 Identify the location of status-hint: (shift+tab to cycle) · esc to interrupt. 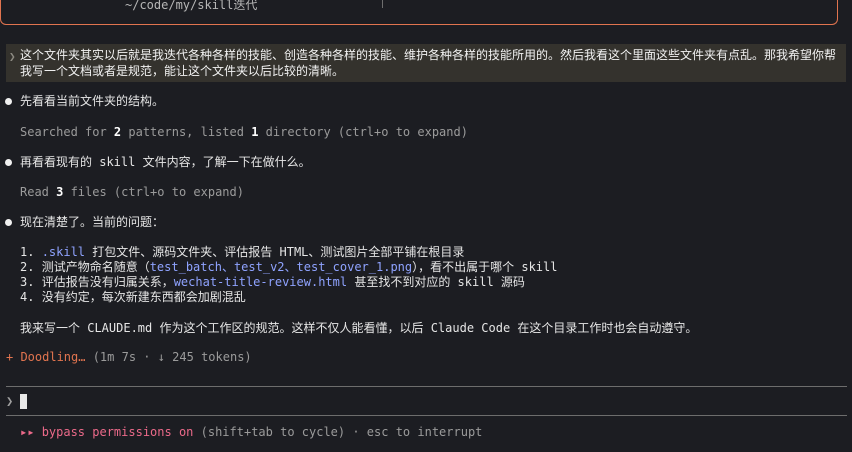
(338, 432).